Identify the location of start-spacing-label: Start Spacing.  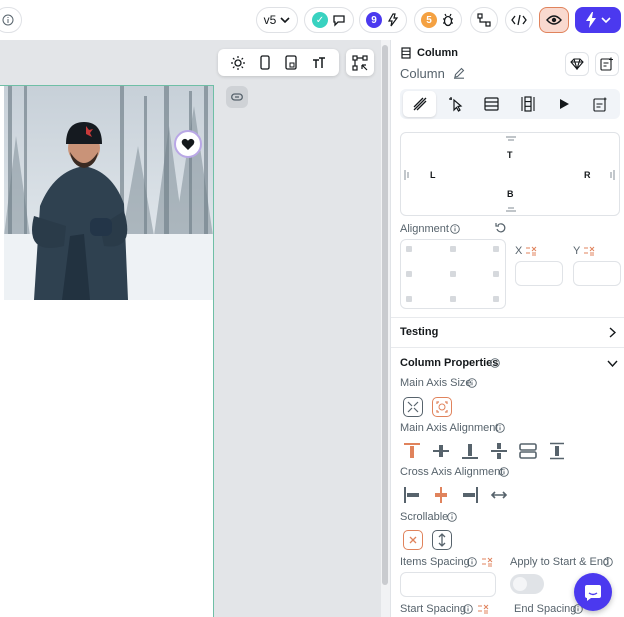
(433, 609).